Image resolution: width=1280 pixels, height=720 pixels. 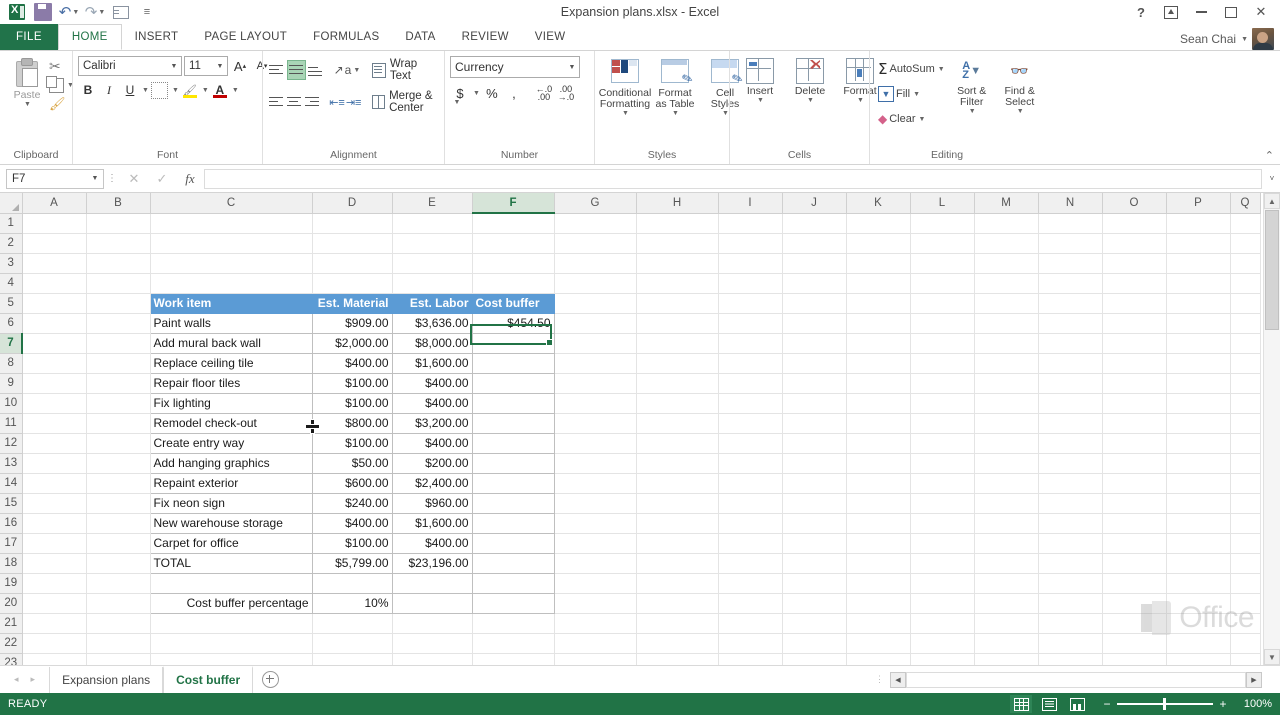 I want to click on cell-P6, so click(x=1198, y=323).